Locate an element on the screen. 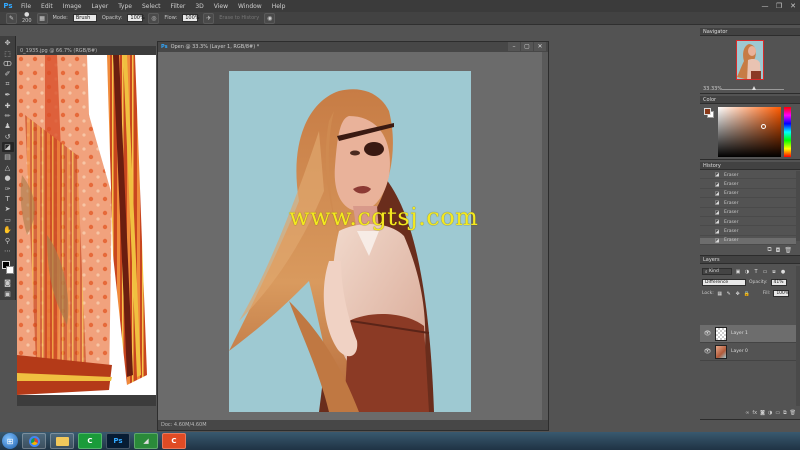 The height and width of the screenshot is (450, 800). color-swatches is located at coordinates (8, 269).